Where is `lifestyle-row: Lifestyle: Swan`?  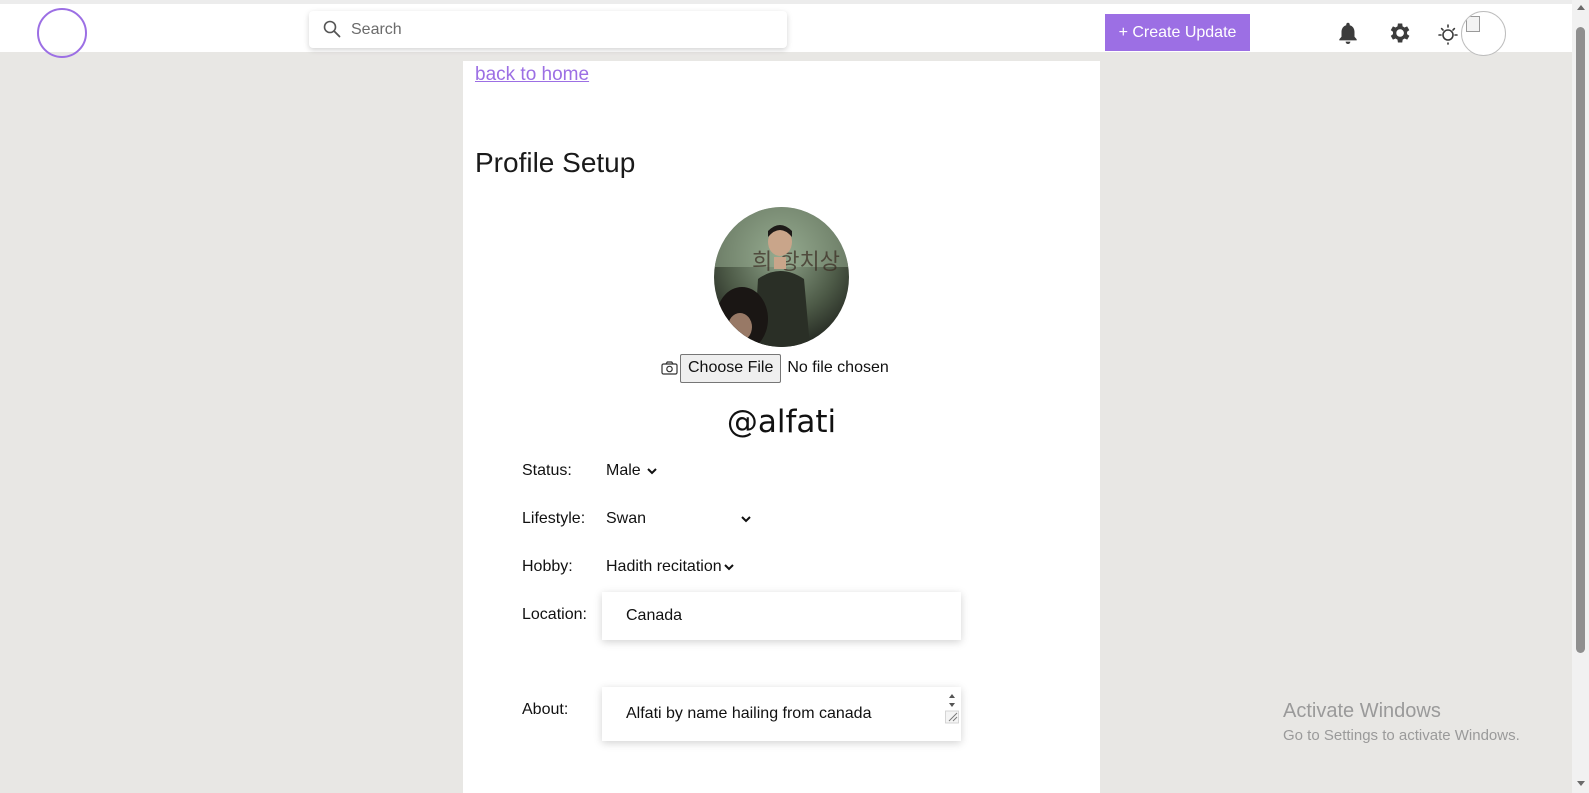 lifestyle-row: Lifestyle: Swan is located at coordinates (636, 519).